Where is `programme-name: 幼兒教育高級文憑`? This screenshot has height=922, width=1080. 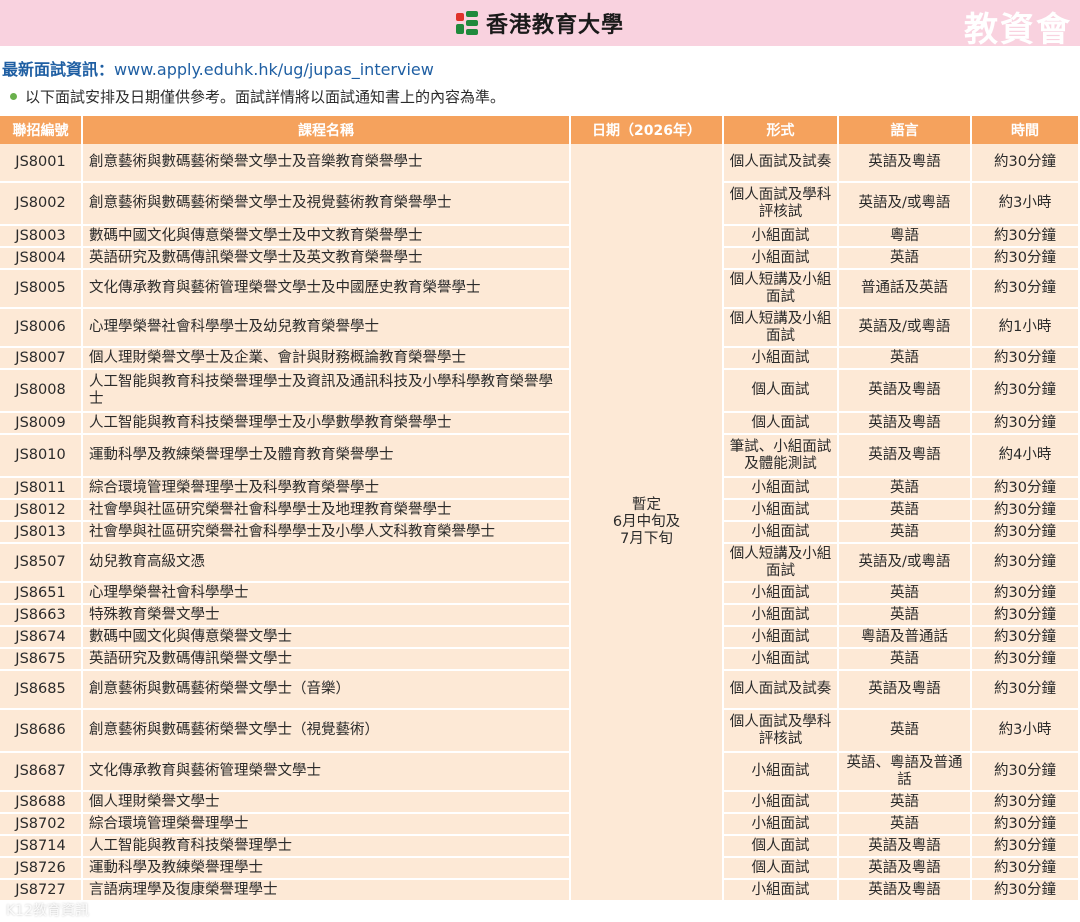
programme-name: 幼兒教育高級文憑 is located at coordinates (327, 563).